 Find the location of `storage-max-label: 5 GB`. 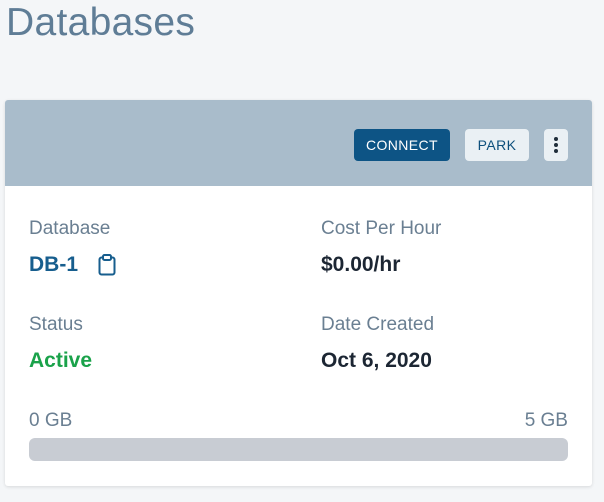

storage-max-label: 5 GB is located at coordinates (546, 420).